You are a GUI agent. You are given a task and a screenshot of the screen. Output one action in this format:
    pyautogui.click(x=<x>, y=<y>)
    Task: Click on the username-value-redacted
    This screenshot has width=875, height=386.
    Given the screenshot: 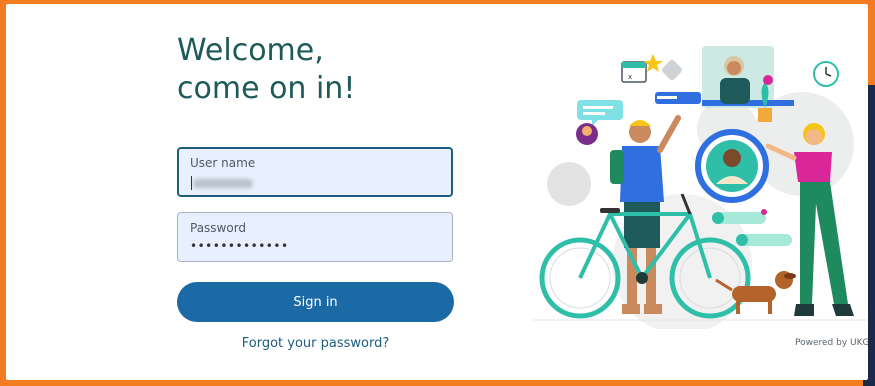 What is the action you would take?
    pyautogui.click(x=223, y=183)
    